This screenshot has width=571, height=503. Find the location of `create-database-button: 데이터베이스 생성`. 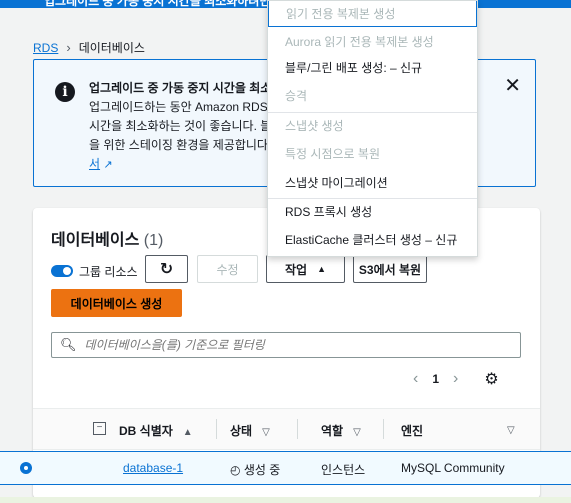

create-database-button: 데이터베이스 생성 is located at coordinates (116, 303).